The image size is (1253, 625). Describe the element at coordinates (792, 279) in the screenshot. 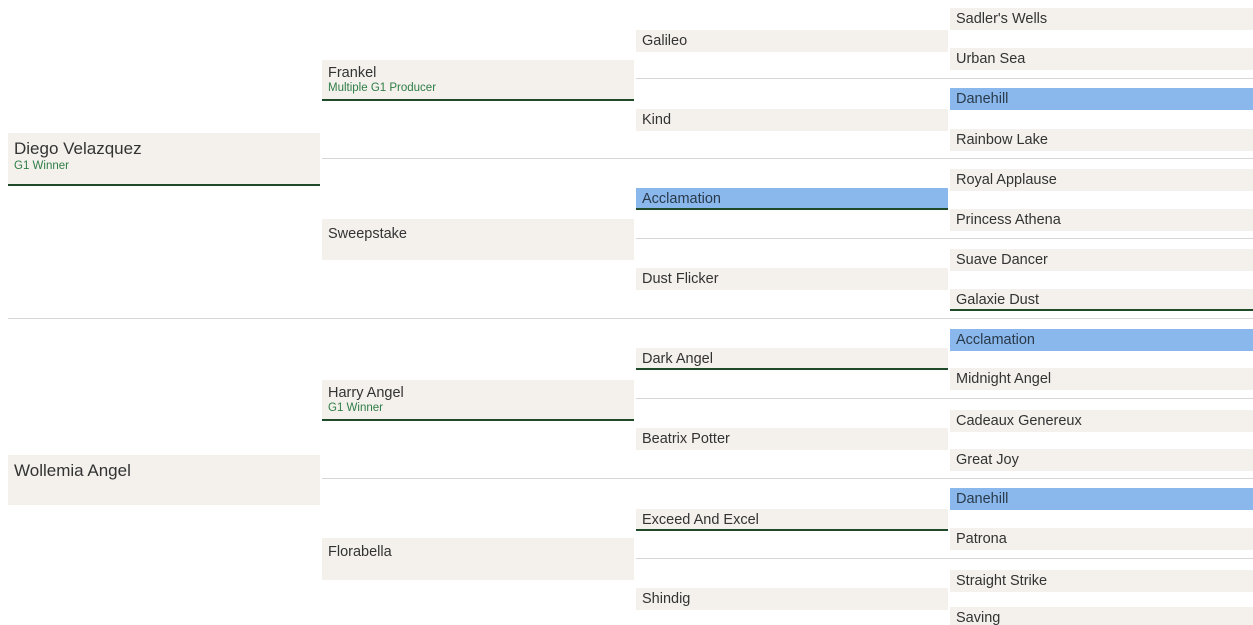

I see `pedigree-horse-gen3: Dust Flicker` at that location.